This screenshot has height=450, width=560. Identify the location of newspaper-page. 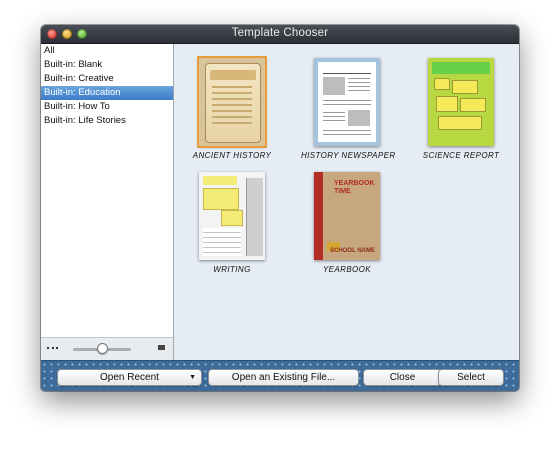
(347, 102).